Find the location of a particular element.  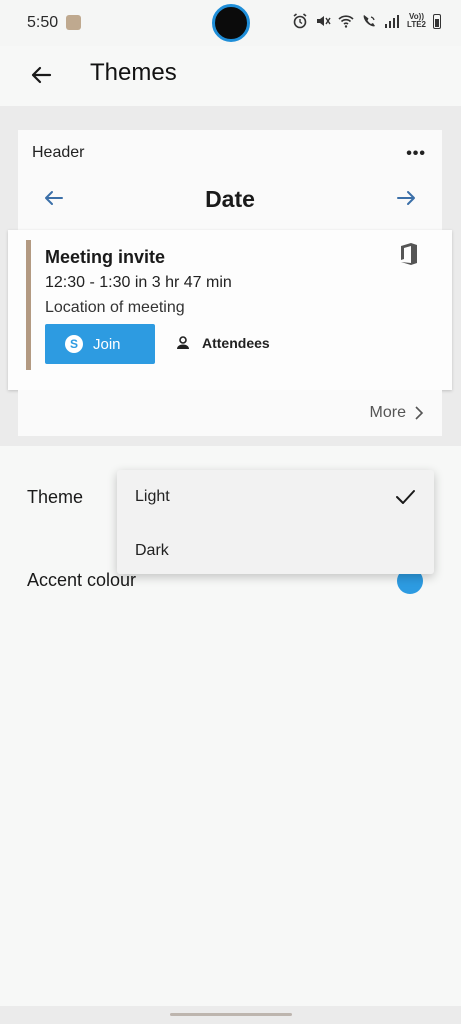

theme-setting-label: Theme is located at coordinates (55, 497).